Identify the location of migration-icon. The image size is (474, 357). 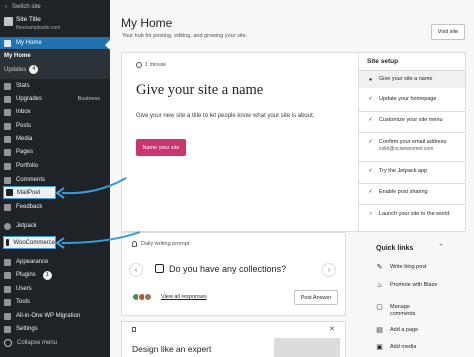
(7, 316).